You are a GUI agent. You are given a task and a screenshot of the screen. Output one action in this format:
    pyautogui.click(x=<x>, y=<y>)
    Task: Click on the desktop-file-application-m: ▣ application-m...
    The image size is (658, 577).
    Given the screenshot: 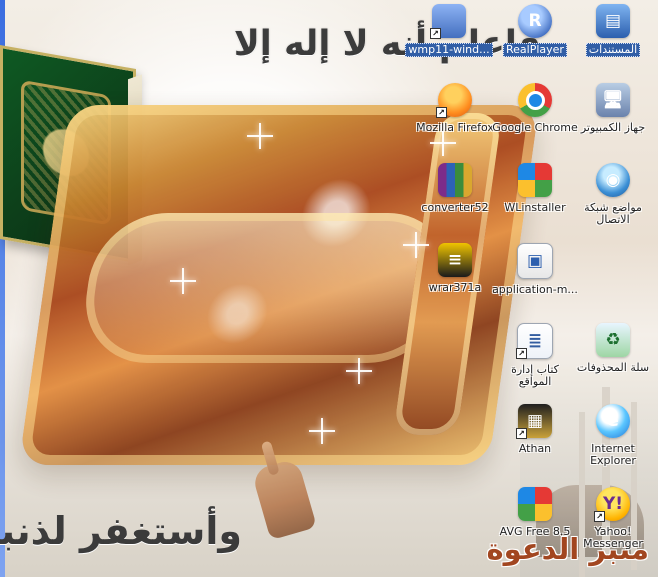 What is the action you would take?
    pyautogui.click(x=535, y=283)
    